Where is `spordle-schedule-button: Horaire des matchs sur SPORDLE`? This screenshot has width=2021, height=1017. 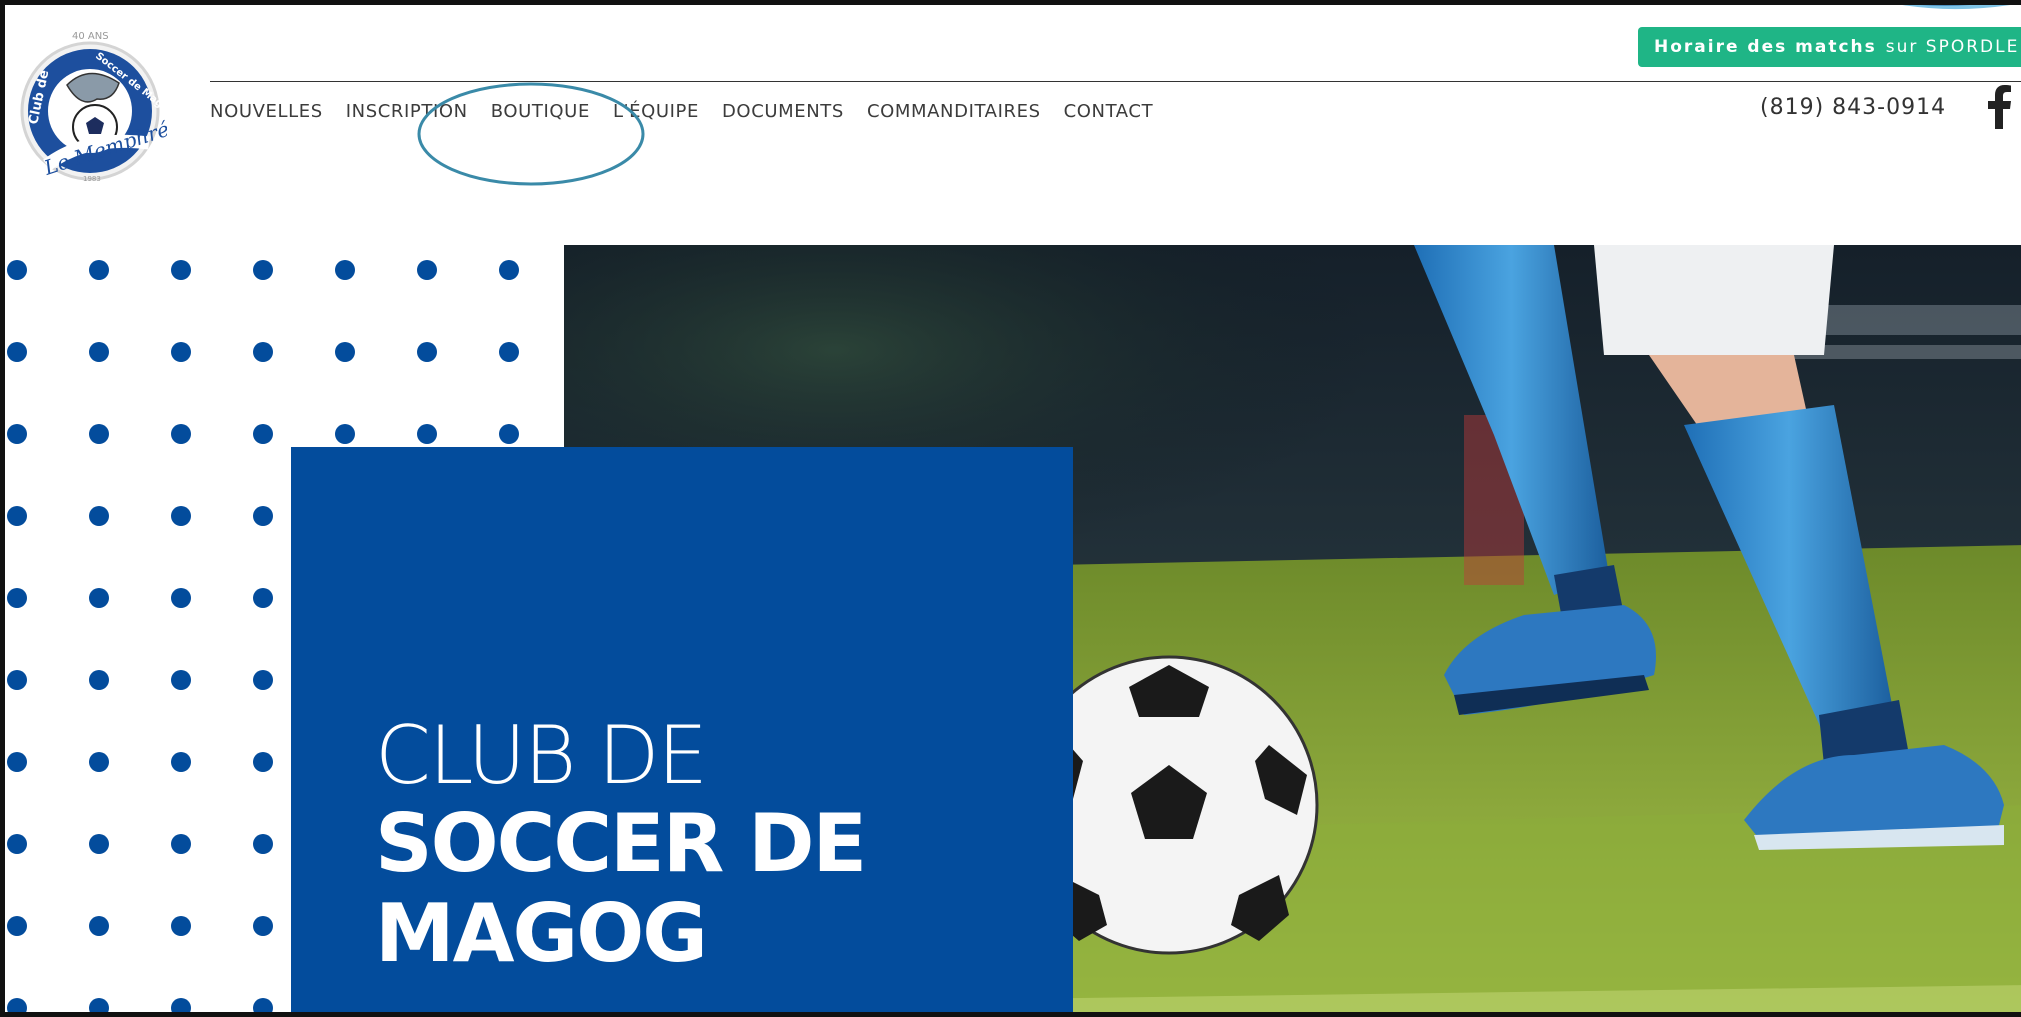 spordle-schedule-button: Horaire des matchs sur SPORDLE is located at coordinates (1829, 47).